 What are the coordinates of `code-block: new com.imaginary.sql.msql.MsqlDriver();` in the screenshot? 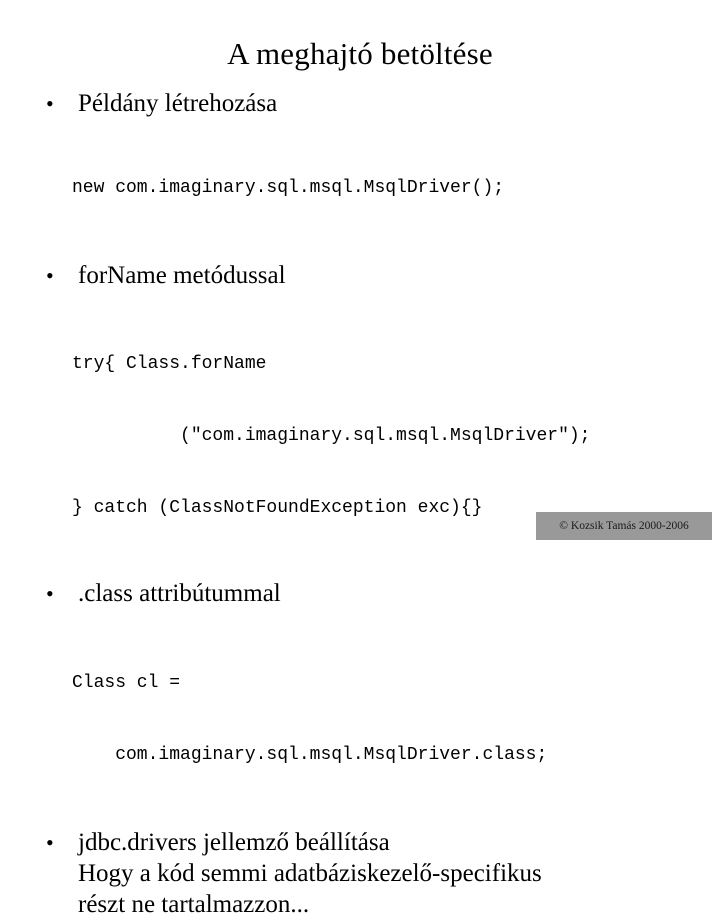 It's located at (360, 188).